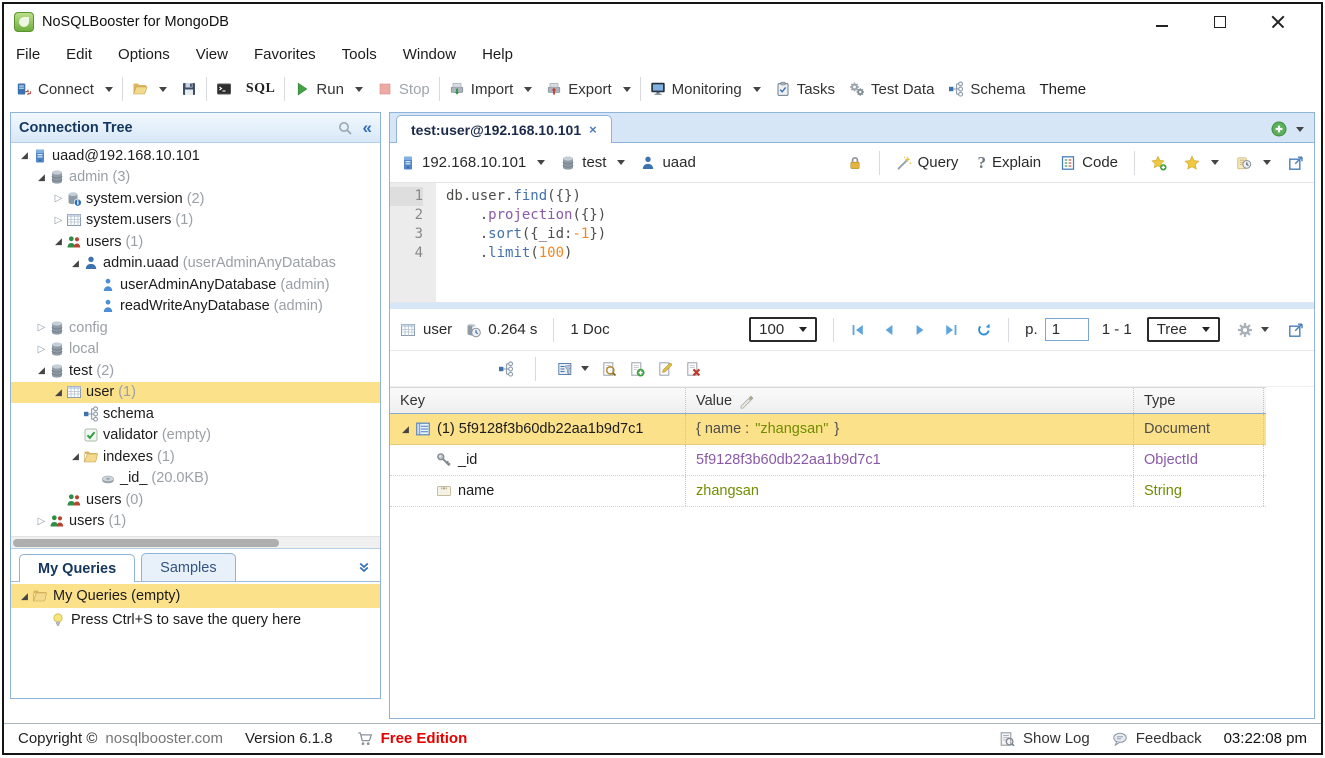 This screenshot has height=758, width=1325. What do you see at coordinates (473, 162) in the screenshot?
I see `server-selector: 192.168.10.101` at bounding box center [473, 162].